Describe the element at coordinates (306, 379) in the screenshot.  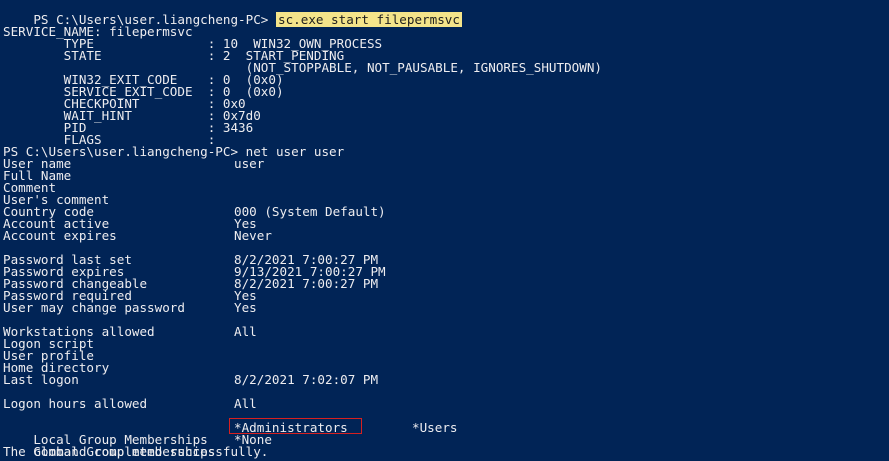
I see `user-field-value: 8/2/2021 7:02:07 PM` at that location.